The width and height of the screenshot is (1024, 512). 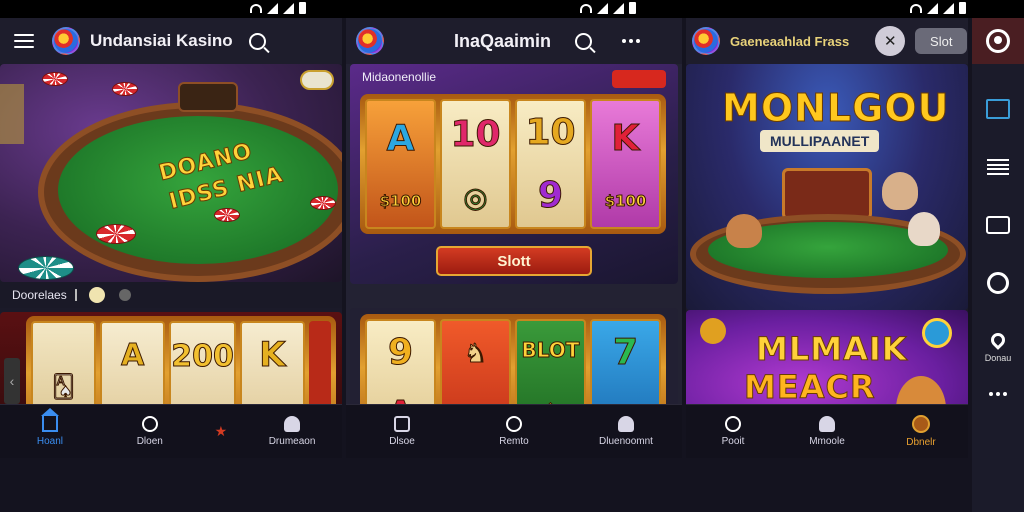 What do you see at coordinates (733, 431) in the screenshot?
I see `nav-search: Pooit` at bounding box center [733, 431].